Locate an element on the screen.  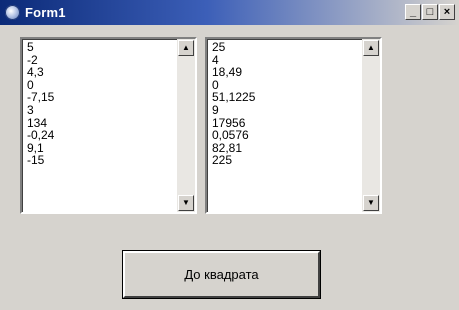
list-item: 9 is located at coordinates (233, 110).